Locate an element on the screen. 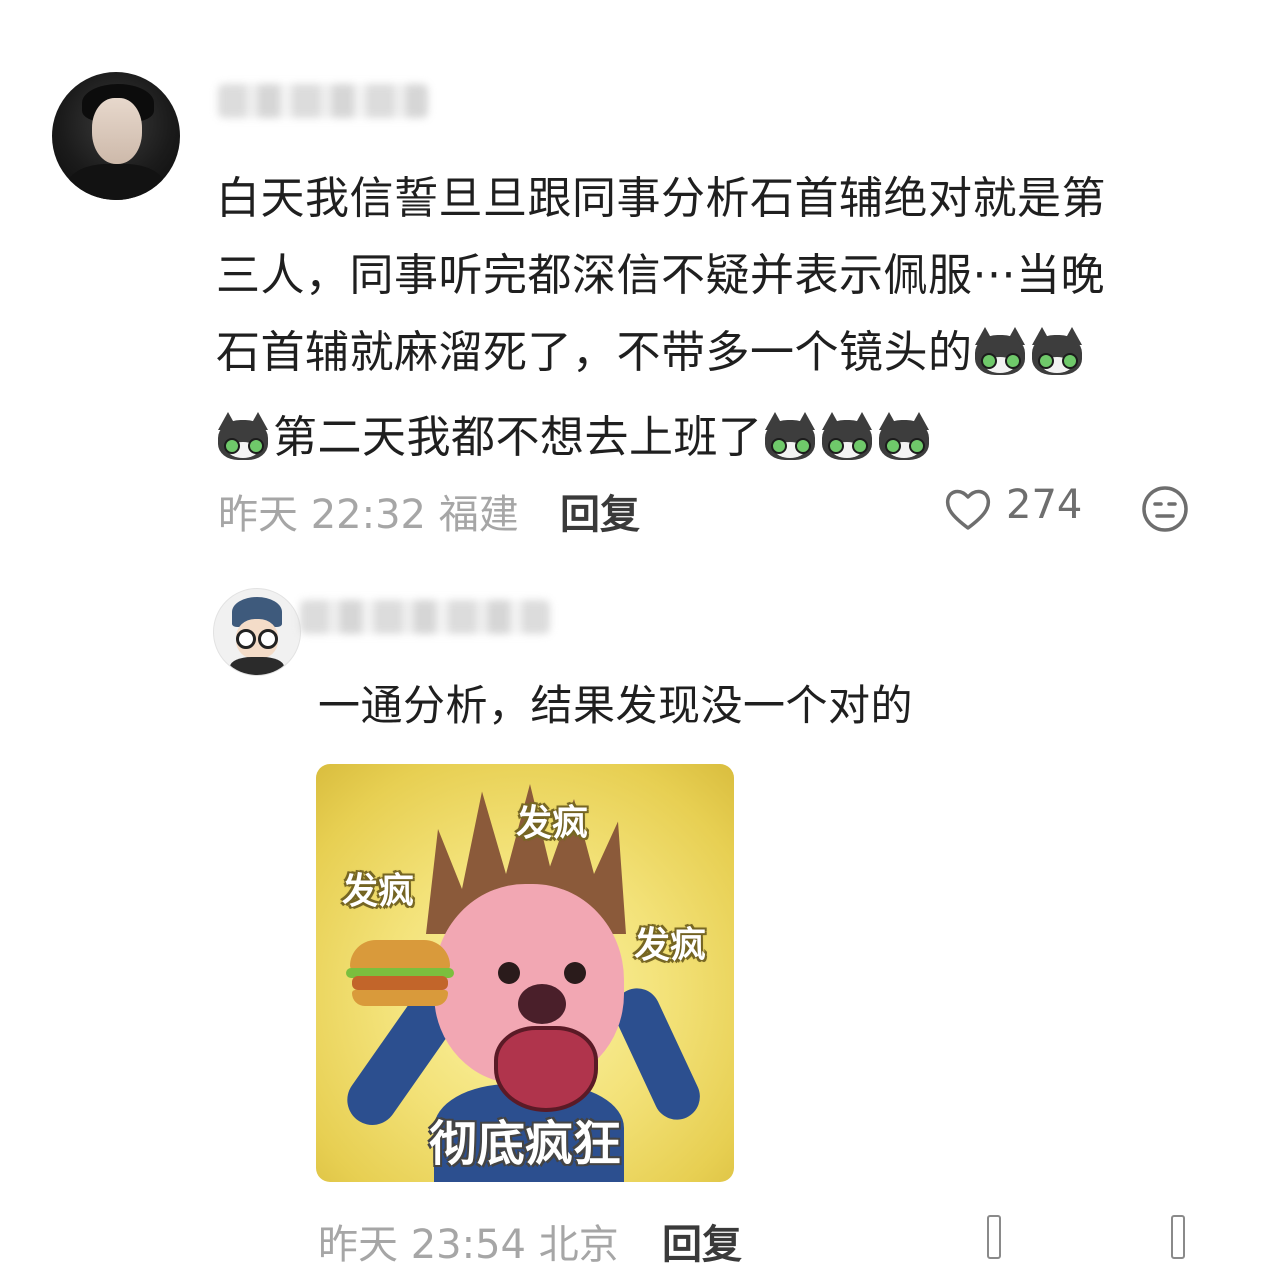 This screenshot has height=1270, width=1264. comment-line: 第二天我都不想去上班了 is located at coordinates (721, 441).